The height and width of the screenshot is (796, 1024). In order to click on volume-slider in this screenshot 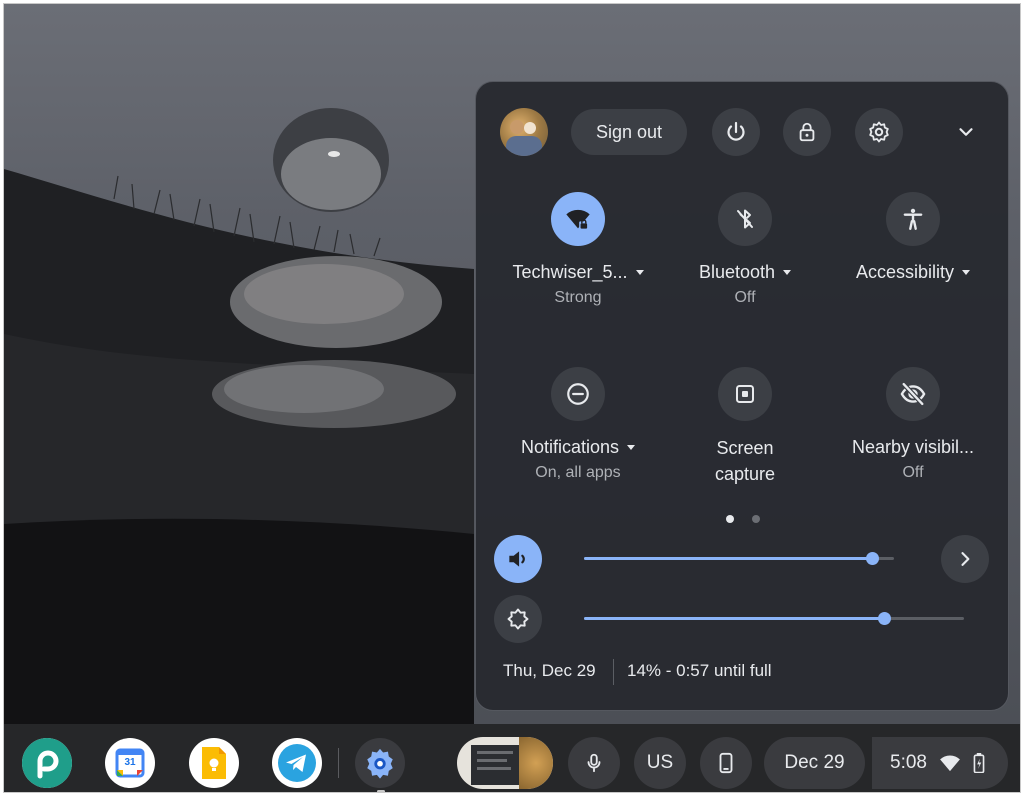, I will do `click(739, 558)`.